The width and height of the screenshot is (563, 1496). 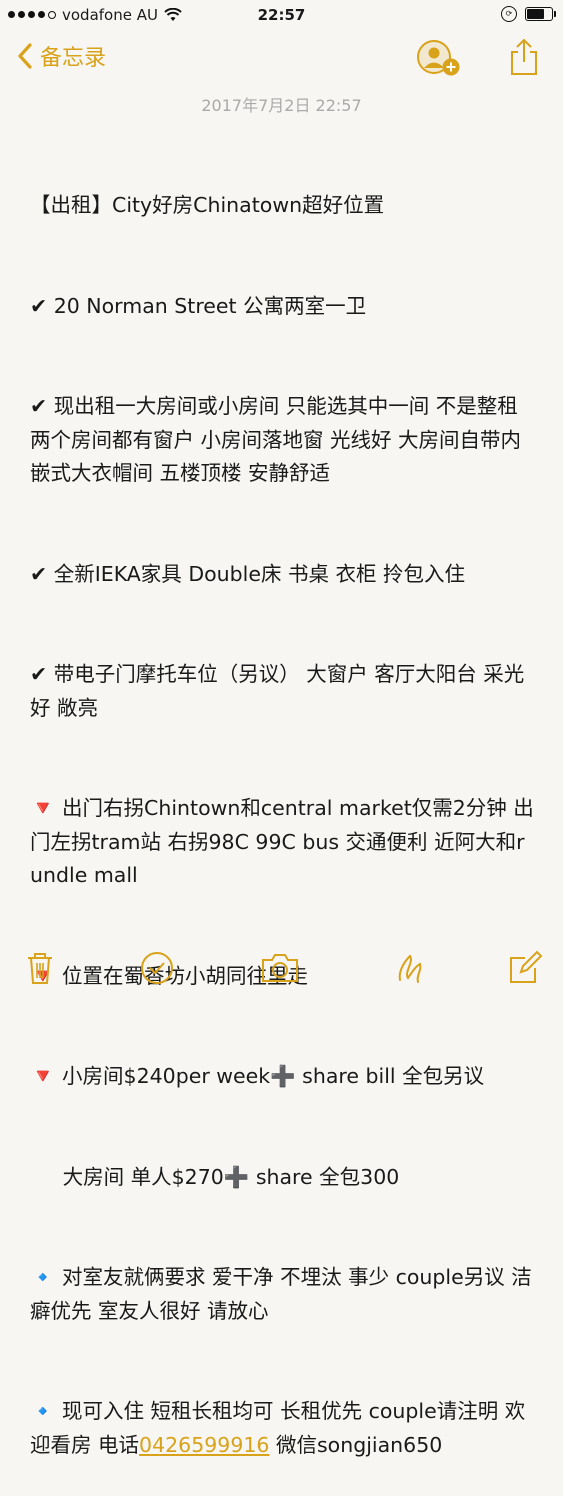 I want to click on compose-icon, so click(x=525, y=968).